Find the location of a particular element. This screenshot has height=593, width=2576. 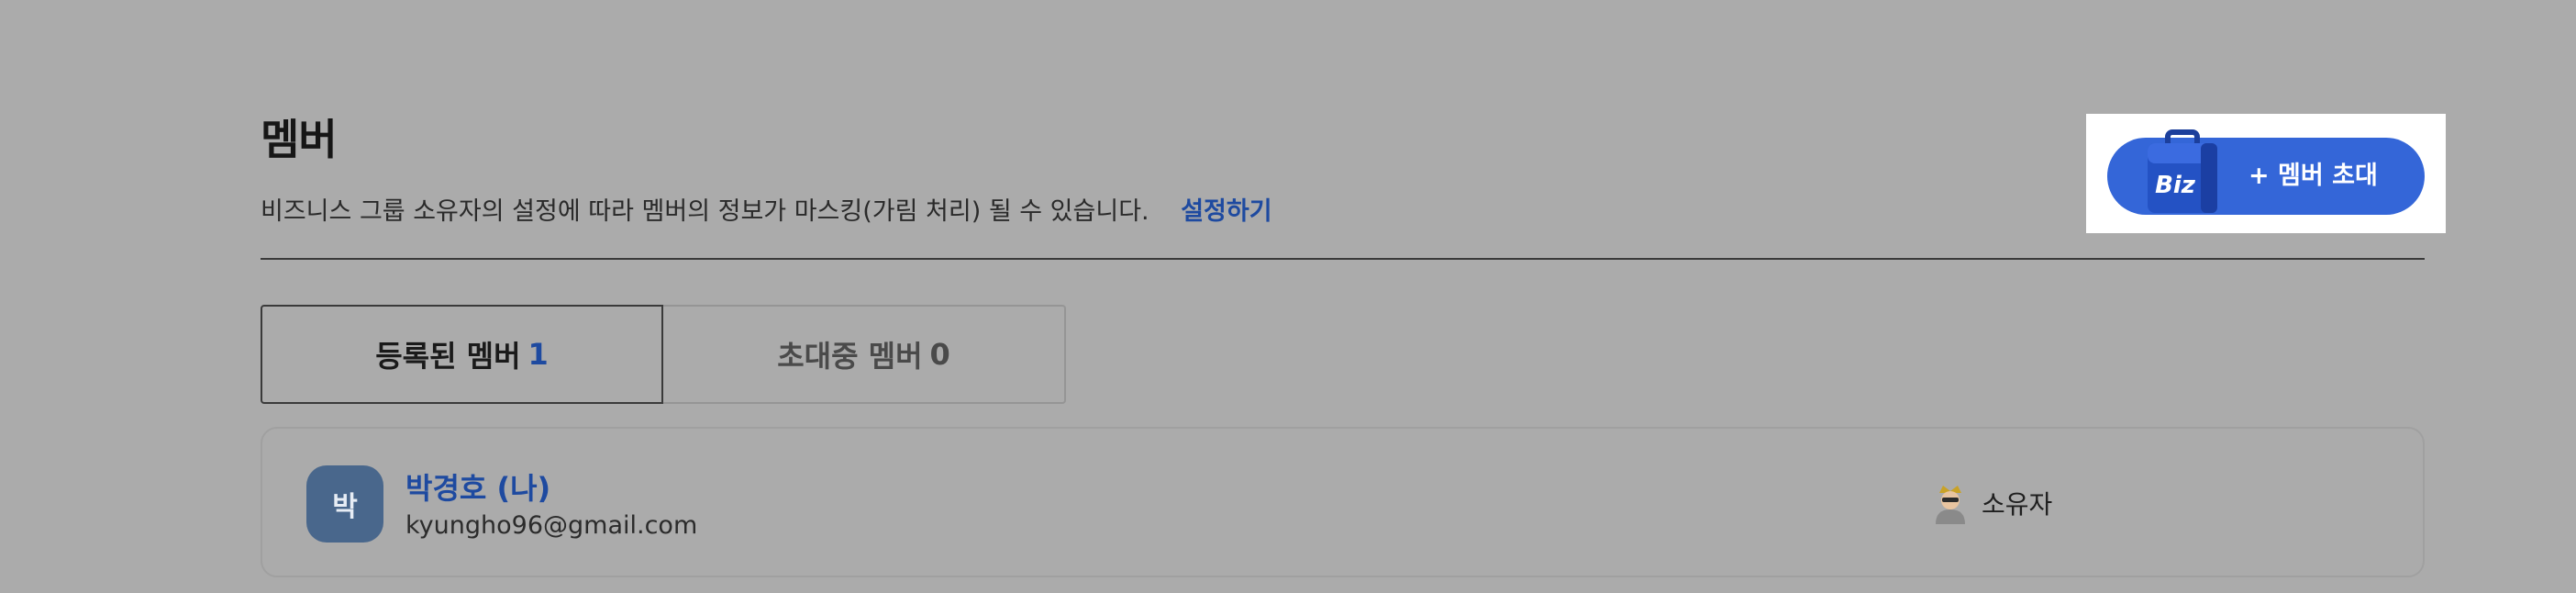

member-email: kyungho96@gmail.com is located at coordinates (551, 525).